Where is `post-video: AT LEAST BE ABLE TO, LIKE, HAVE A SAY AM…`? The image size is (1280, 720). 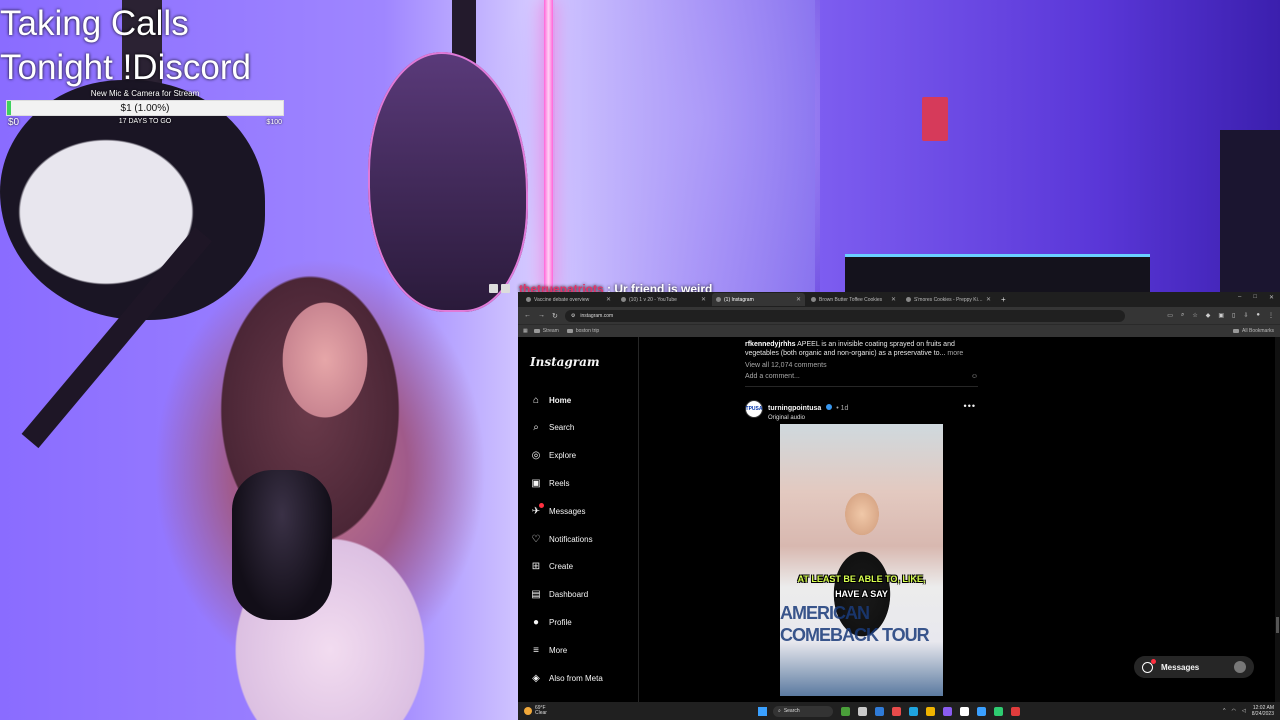 post-video: AT LEAST BE ABLE TO, LIKE, HAVE A SAY AM… is located at coordinates (861, 560).